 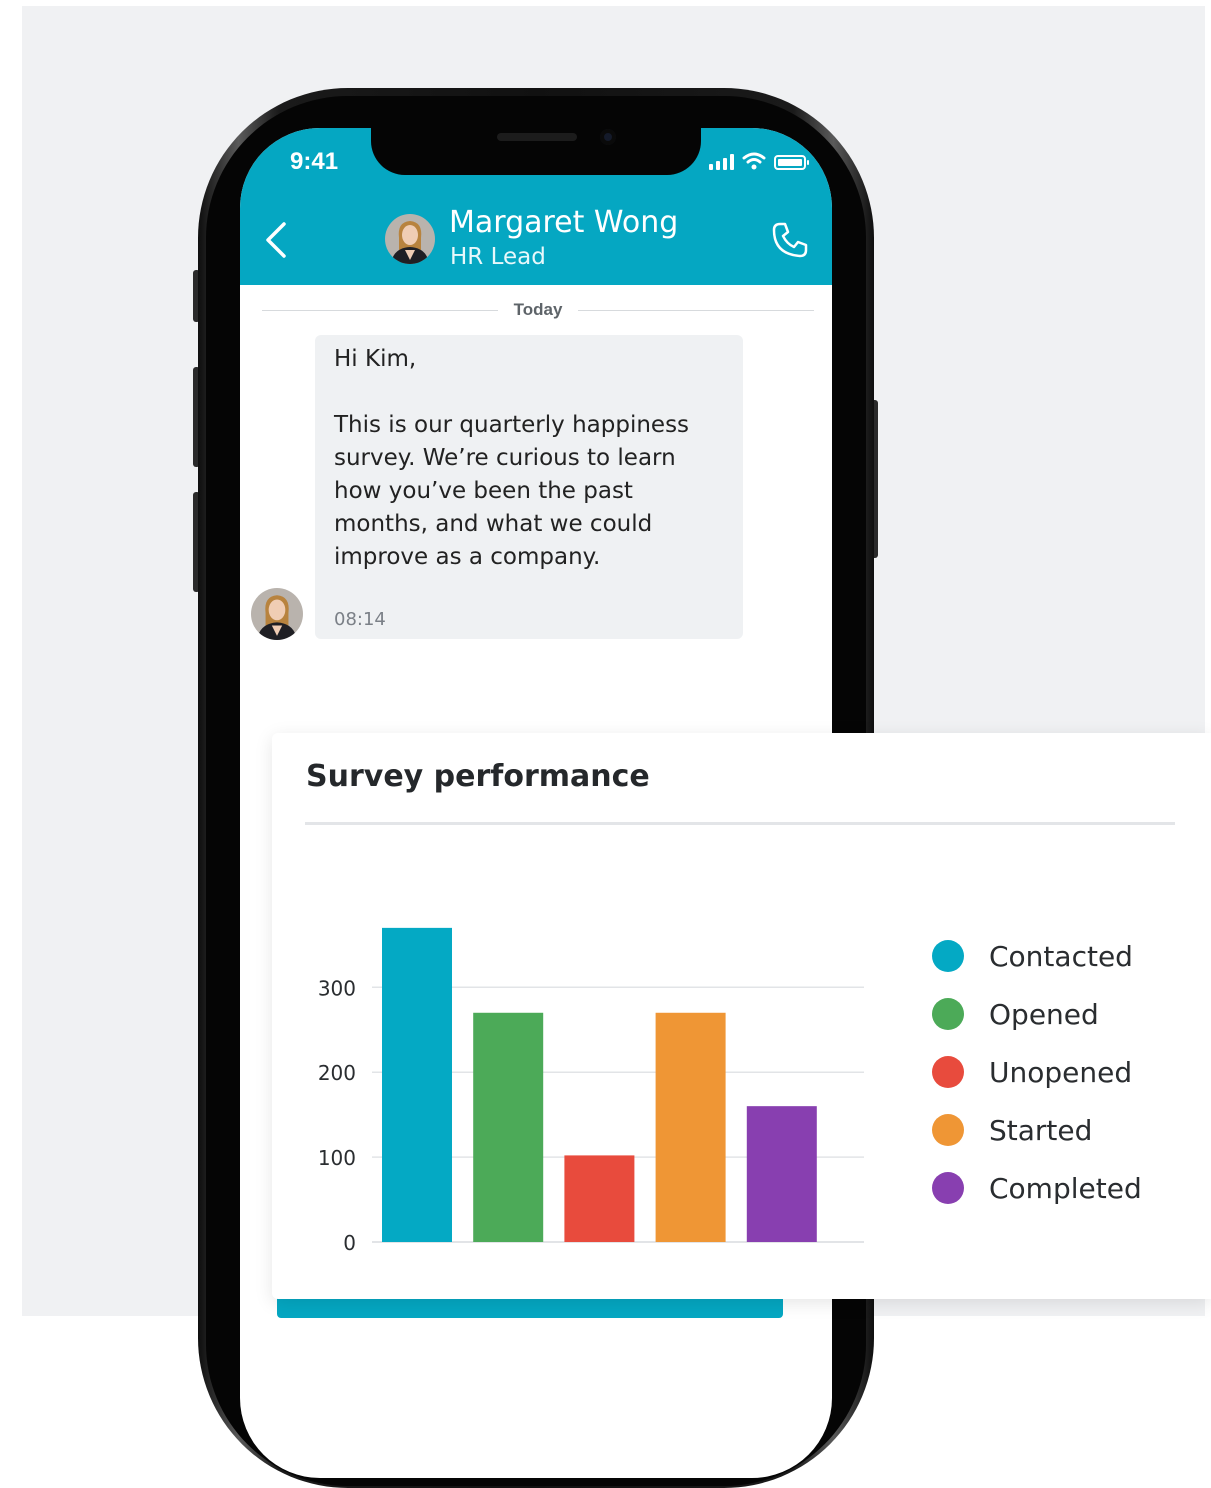 I want to click on bar-opened, so click(x=508, y=1127).